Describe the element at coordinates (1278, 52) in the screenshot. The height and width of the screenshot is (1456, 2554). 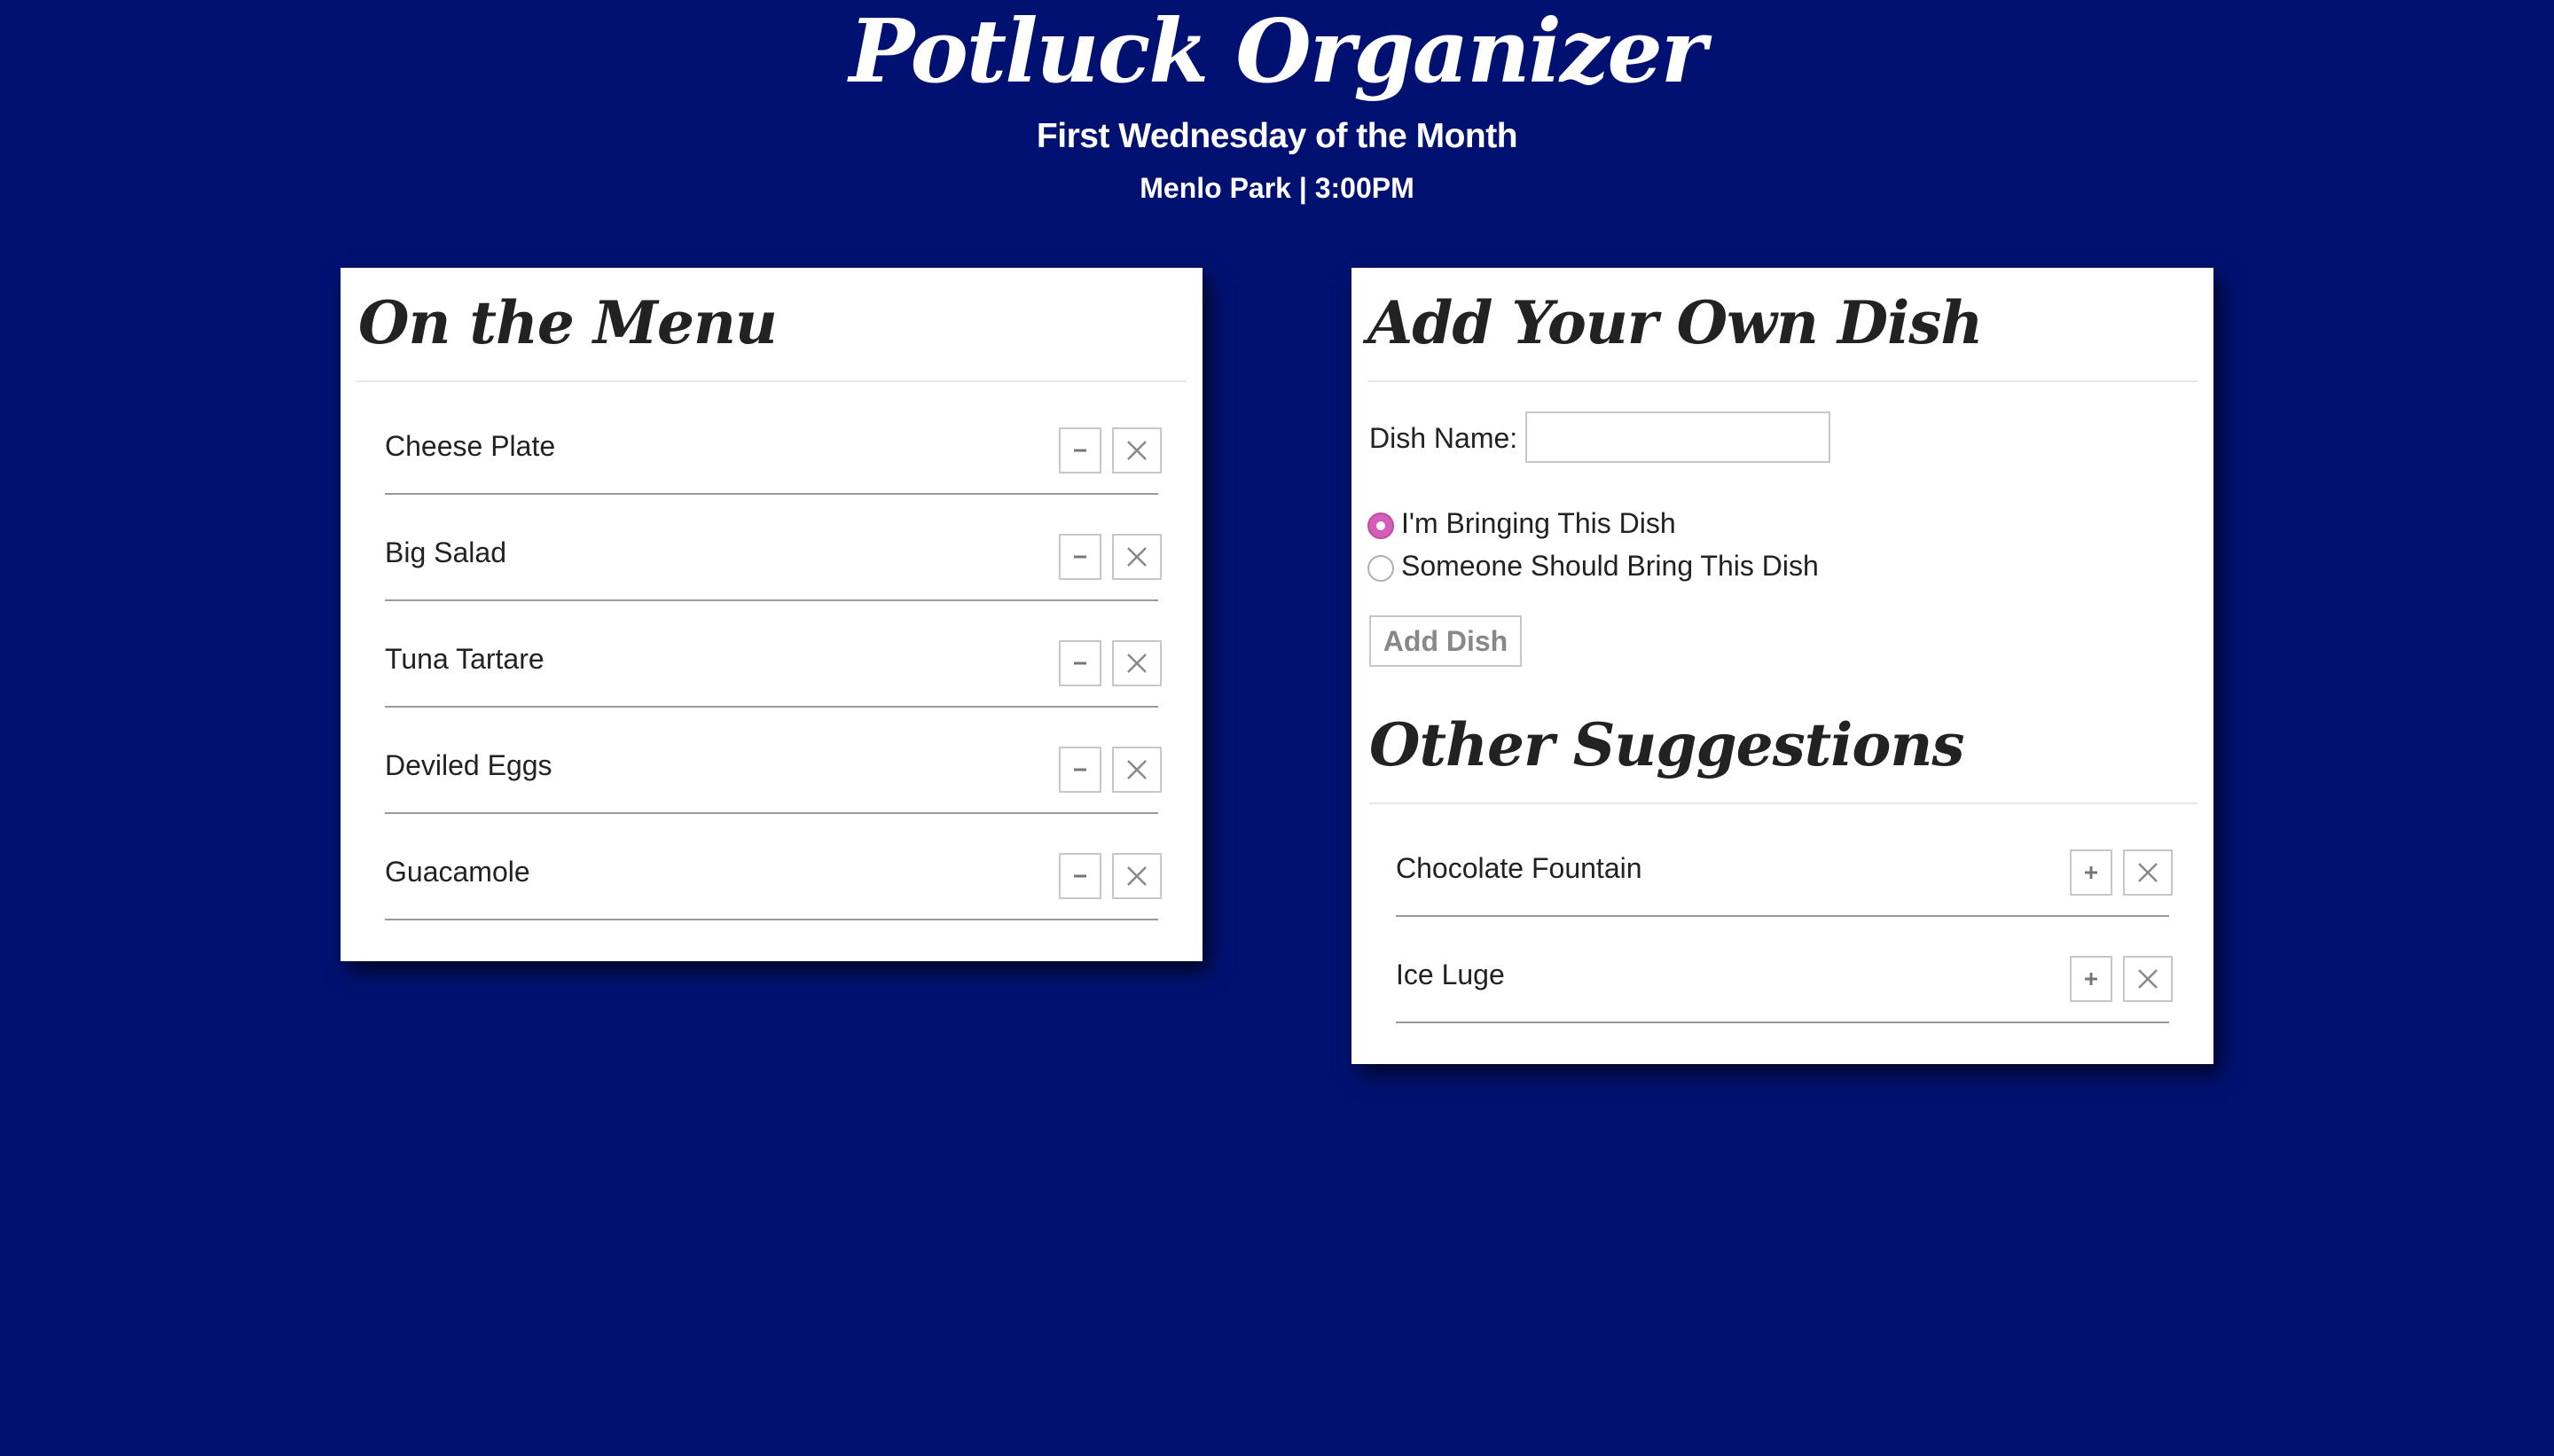
I see `page-title: Potluck Organizer` at that location.